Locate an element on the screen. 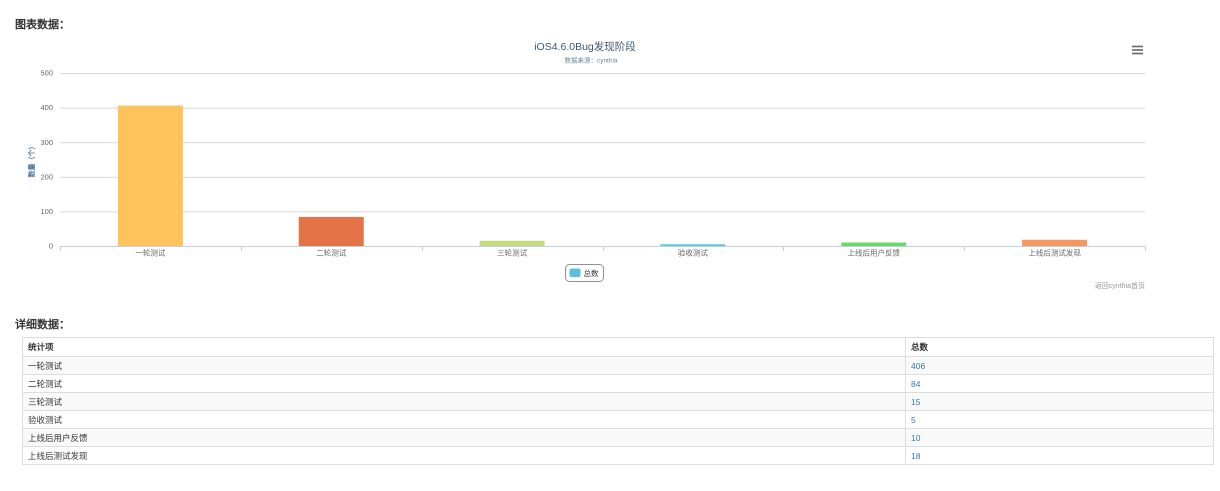 The height and width of the screenshot is (491, 1220). row-item-cell: 上线后用户反馈 is located at coordinates (464, 437).